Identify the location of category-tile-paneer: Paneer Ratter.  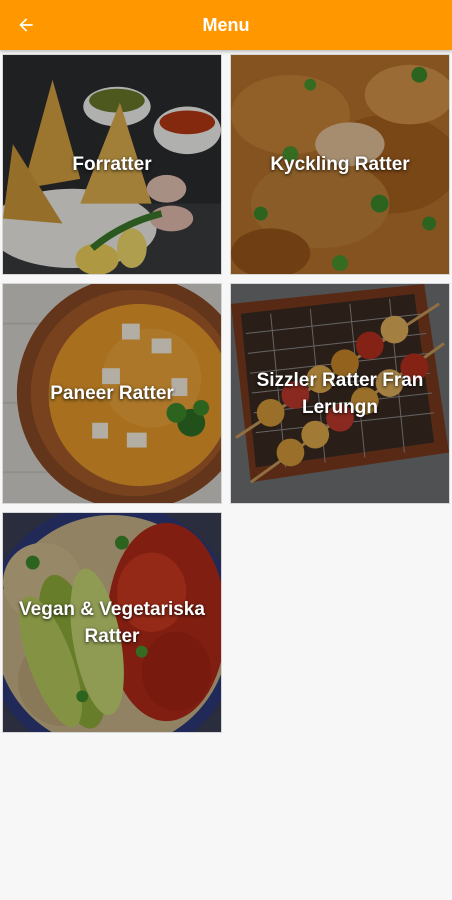
(112, 393).